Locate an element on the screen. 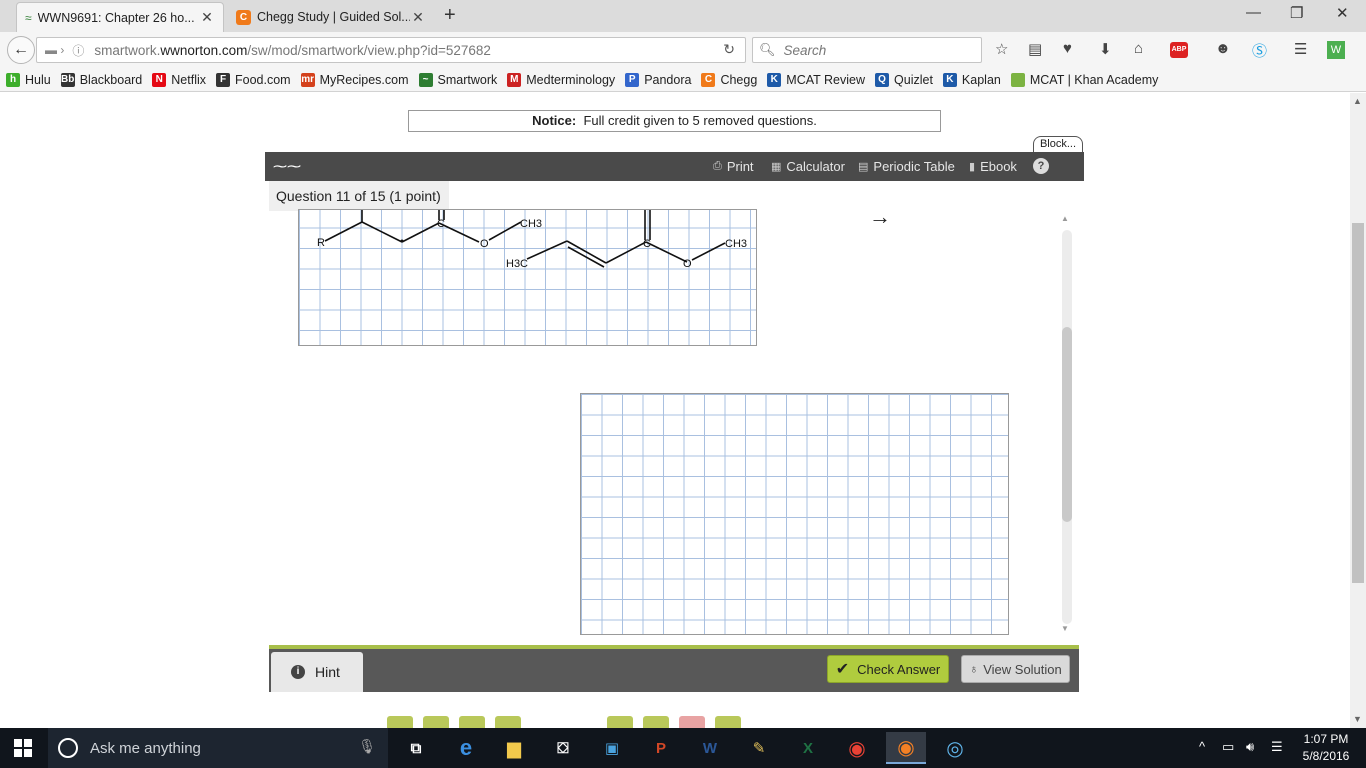  bookmark-netflix: N Netflix is located at coordinates (179, 79).